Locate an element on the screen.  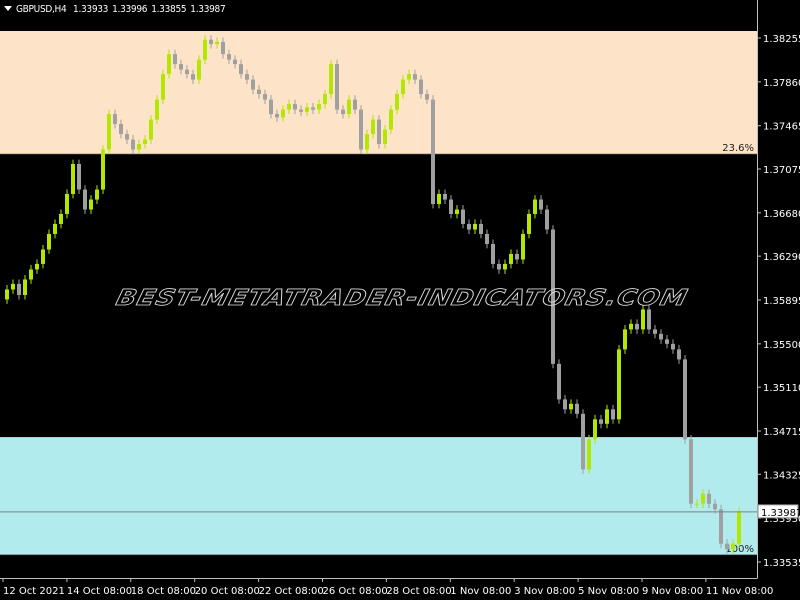
current-price-label: 1.33987 is located at coordinates (780, 513).